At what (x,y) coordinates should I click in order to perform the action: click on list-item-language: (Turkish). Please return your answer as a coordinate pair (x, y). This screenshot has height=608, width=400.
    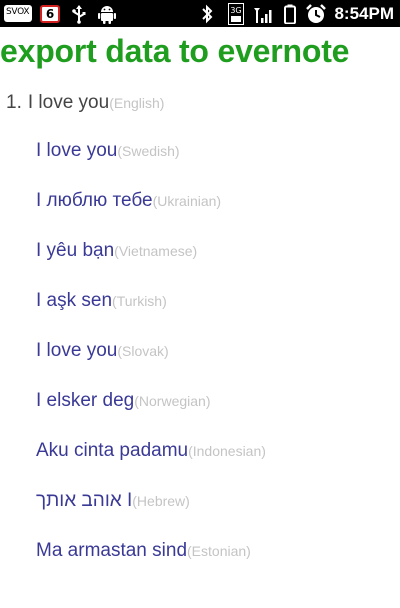
    Looking at the image, I should click on (139, 301).